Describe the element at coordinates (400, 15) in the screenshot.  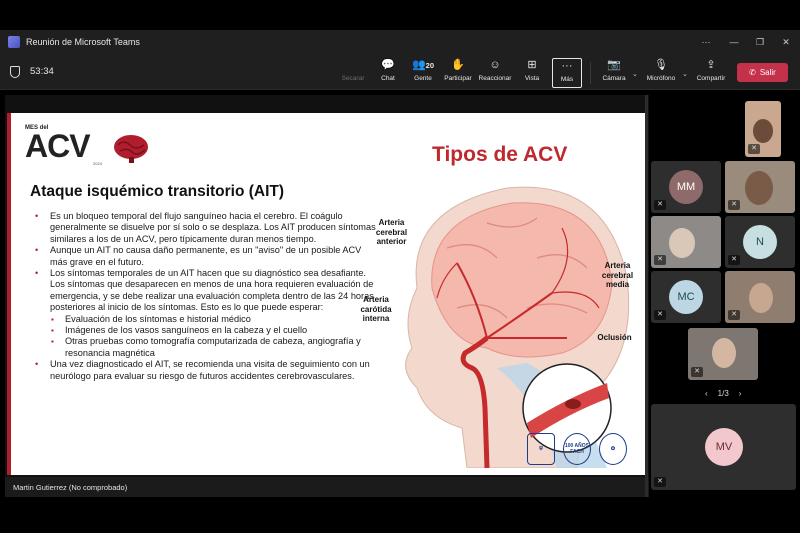
I see `letterbox-top` at that location.